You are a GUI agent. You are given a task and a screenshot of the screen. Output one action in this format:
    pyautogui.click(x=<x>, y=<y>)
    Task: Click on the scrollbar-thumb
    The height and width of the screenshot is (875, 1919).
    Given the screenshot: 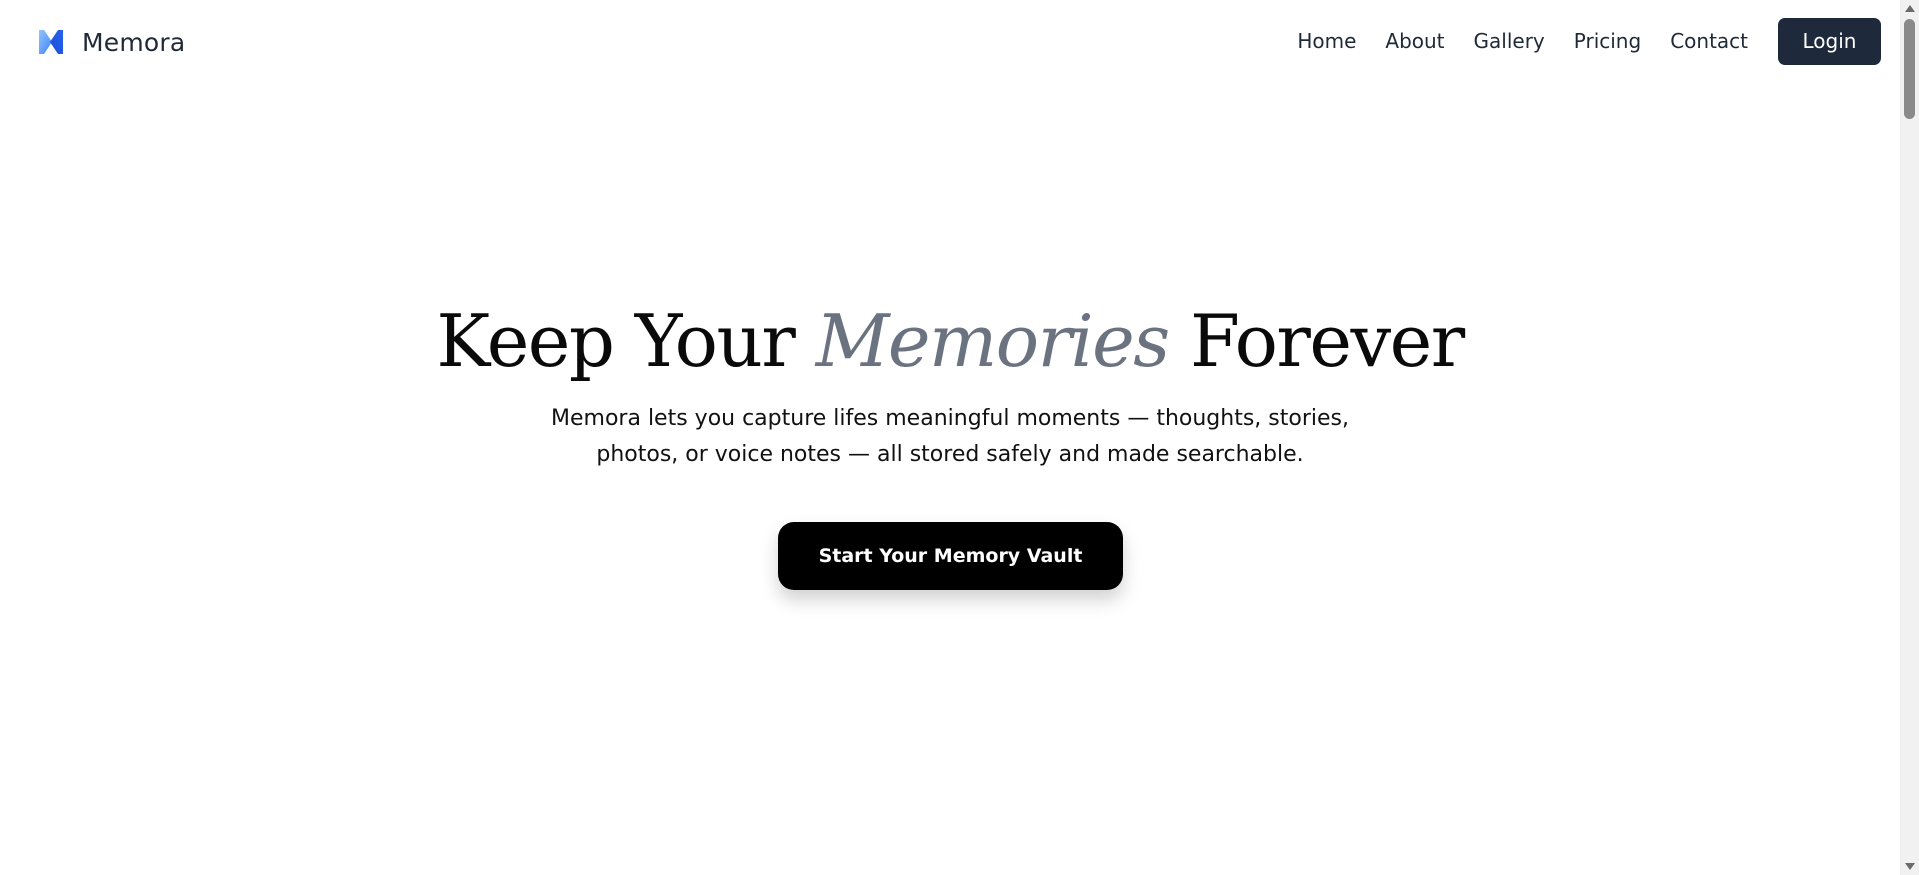 What is the action you would take?
    pyautogui.click(x=1909, y=69)
    